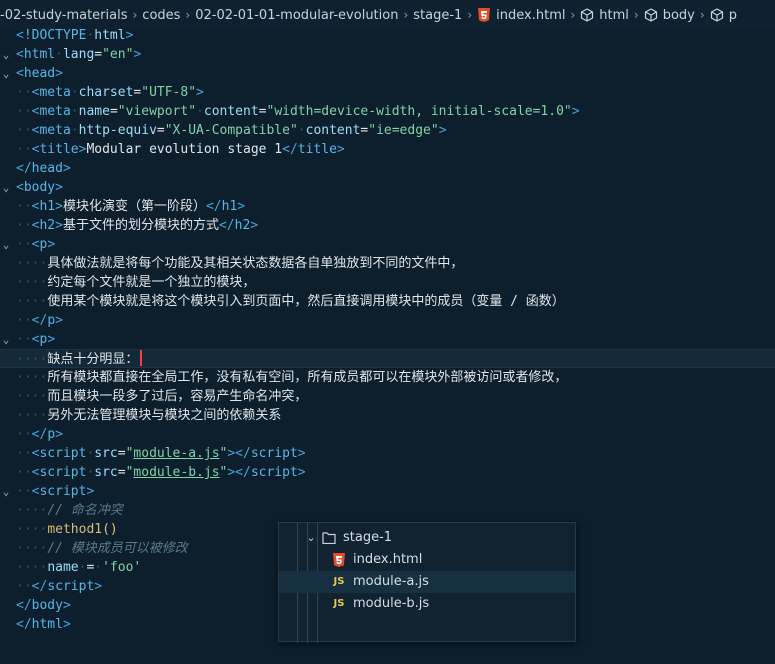  What do you see at coordinates (387, 491) in the screenshot?
I see `code-line: ⌄ ··<script>` at bounding box center [387, 491].